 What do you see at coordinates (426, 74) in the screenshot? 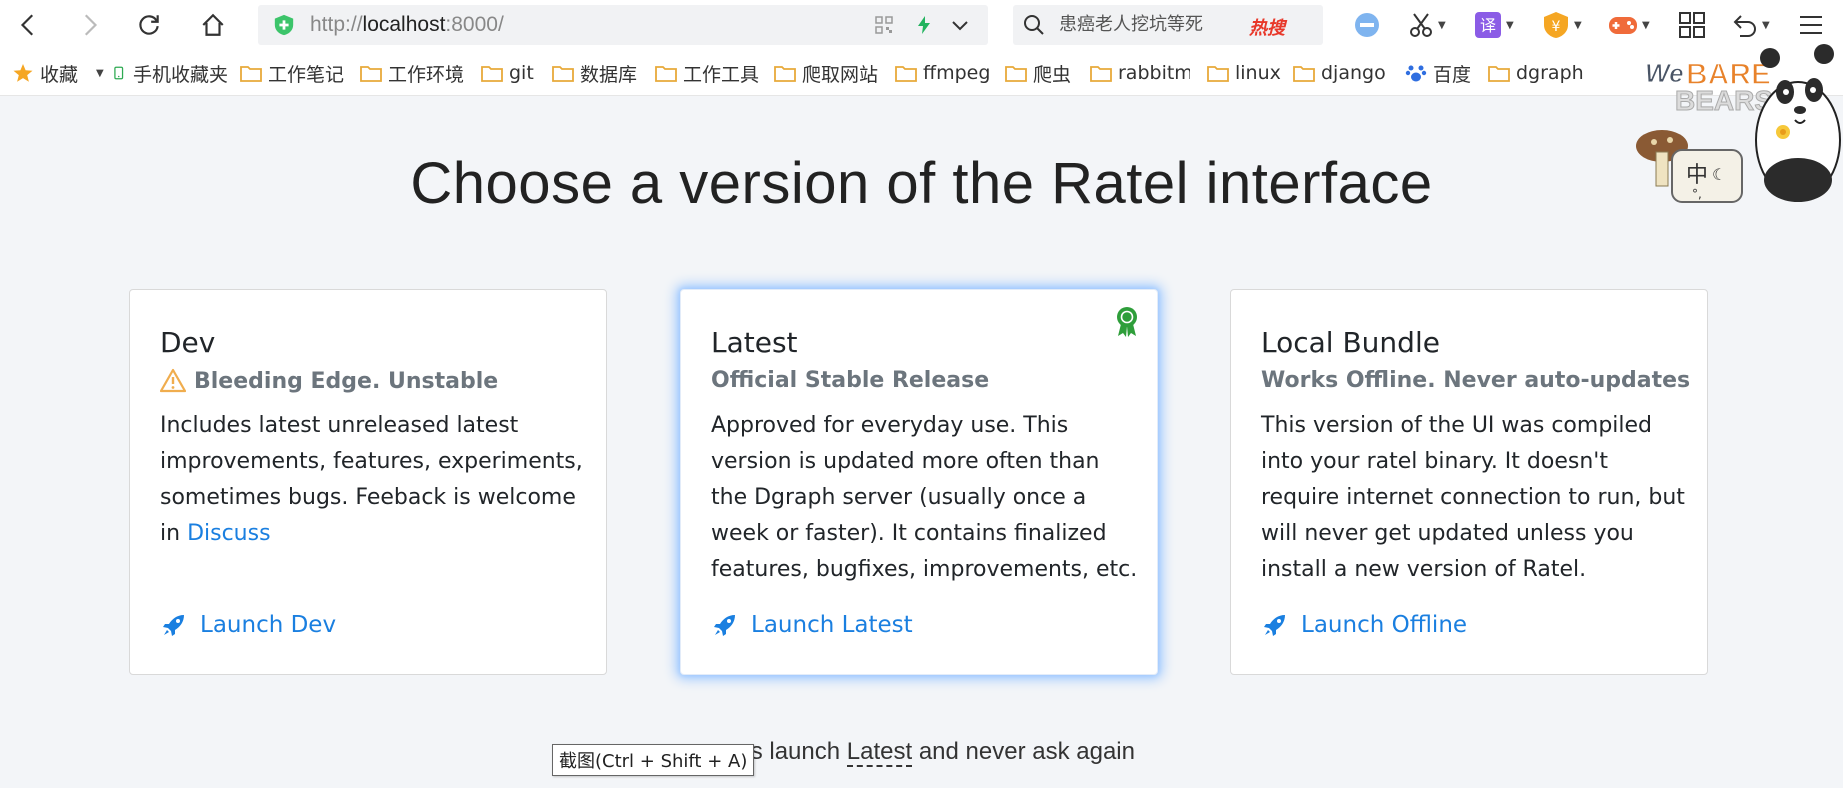
I see `bookmark-label: 工作环境` at bounding box center [426, 74].